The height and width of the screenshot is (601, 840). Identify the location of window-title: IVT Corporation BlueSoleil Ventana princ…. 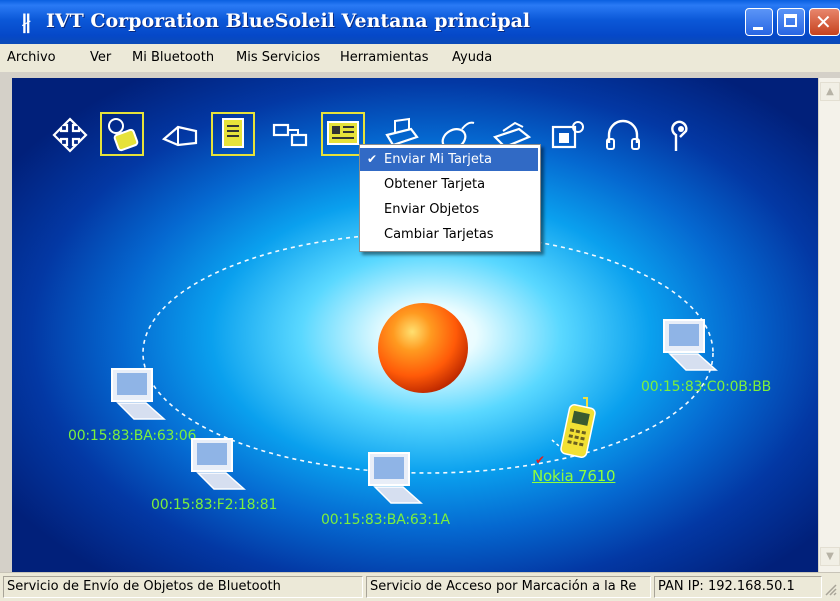
(288, 21).